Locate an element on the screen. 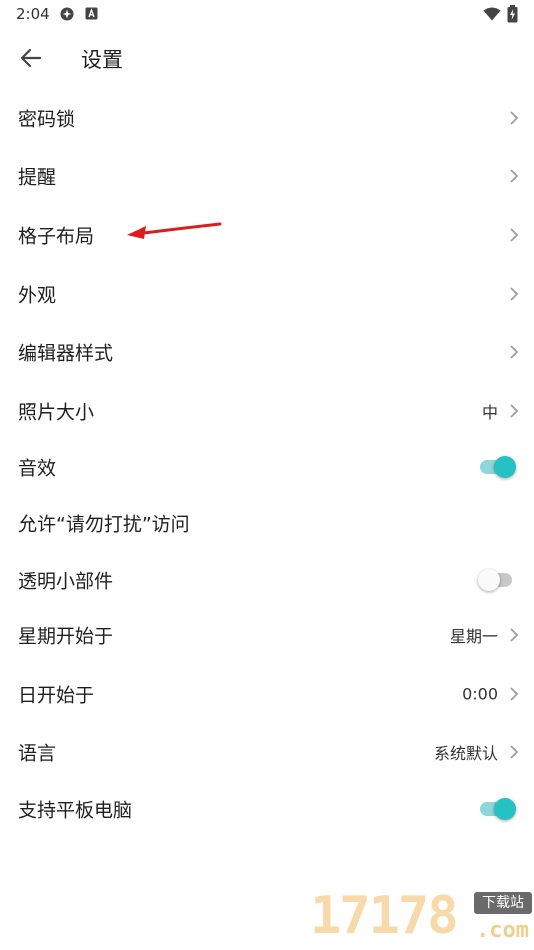 The width and height of the screenshot is (534, 950). setting-value: 0:00 is located at coordinates (480, 694).